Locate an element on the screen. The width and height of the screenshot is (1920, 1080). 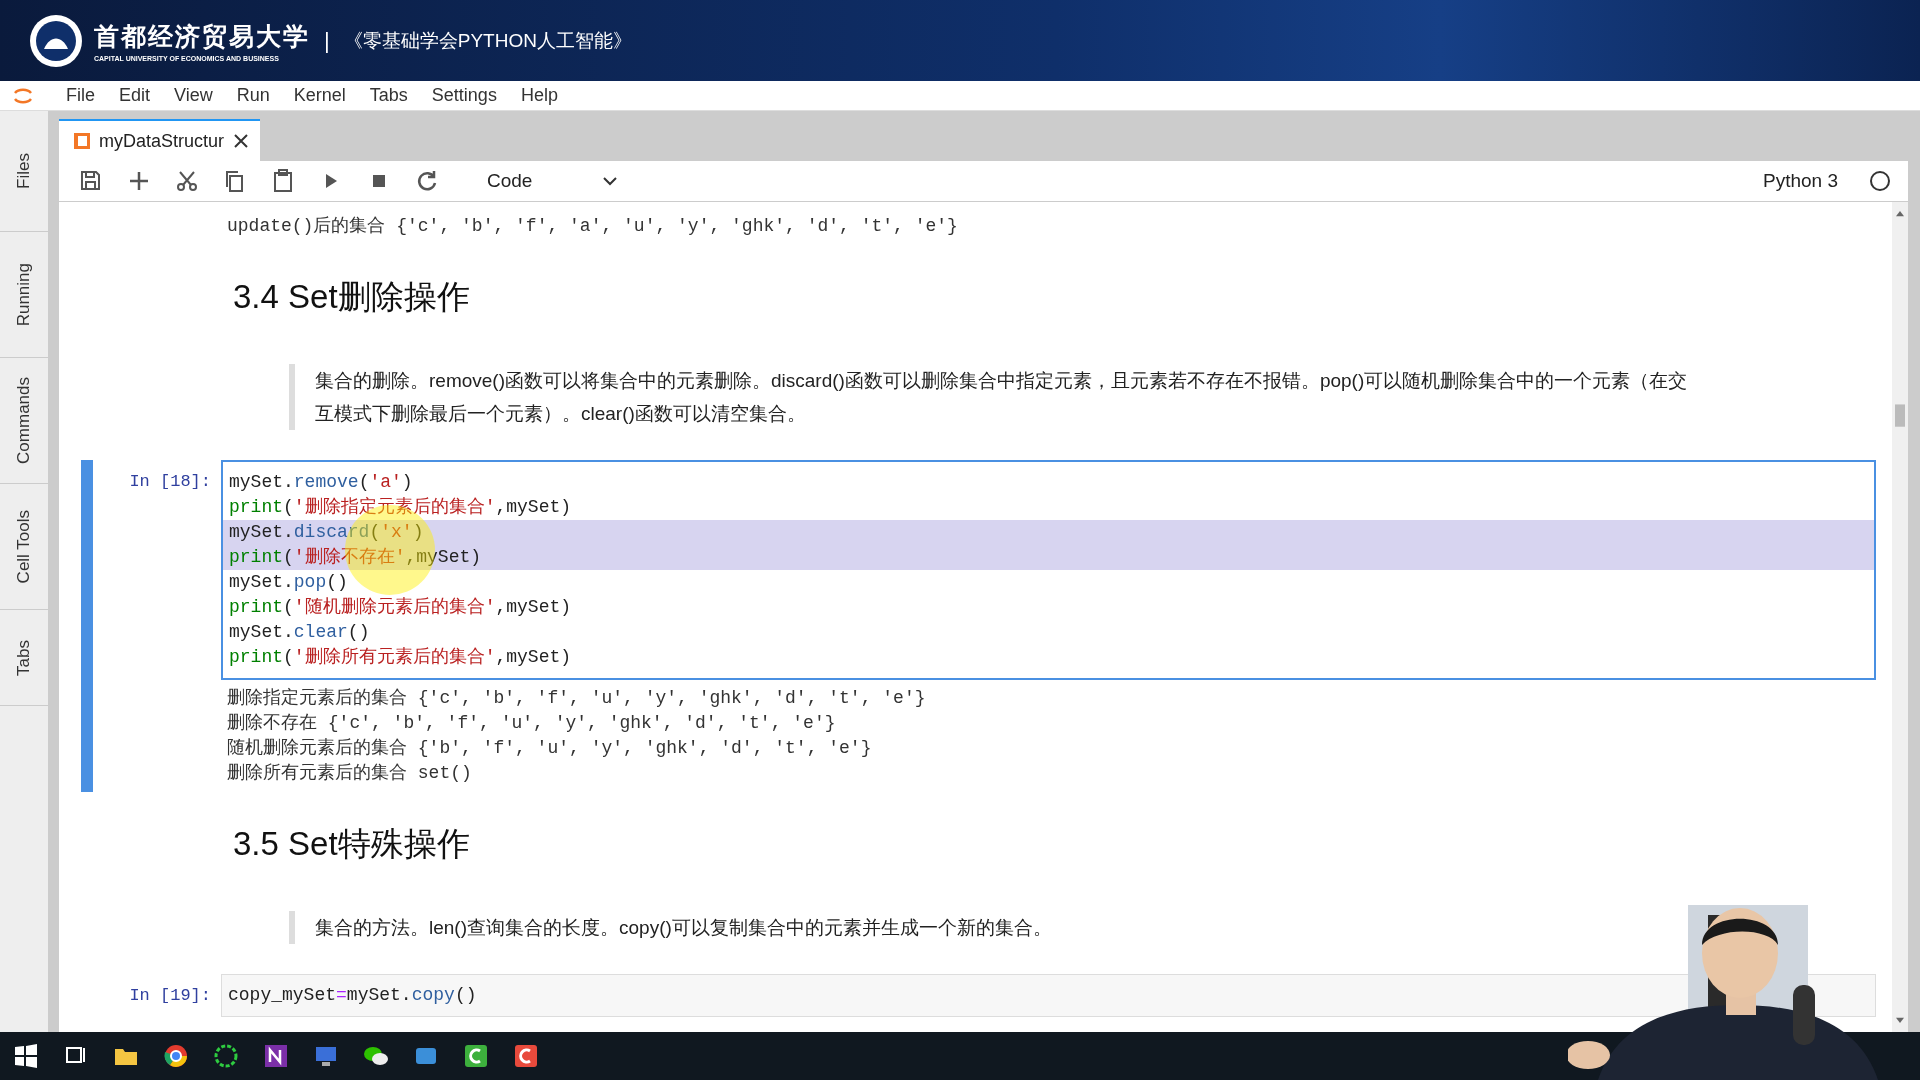
university-logo is located at coordinates (56, 40).